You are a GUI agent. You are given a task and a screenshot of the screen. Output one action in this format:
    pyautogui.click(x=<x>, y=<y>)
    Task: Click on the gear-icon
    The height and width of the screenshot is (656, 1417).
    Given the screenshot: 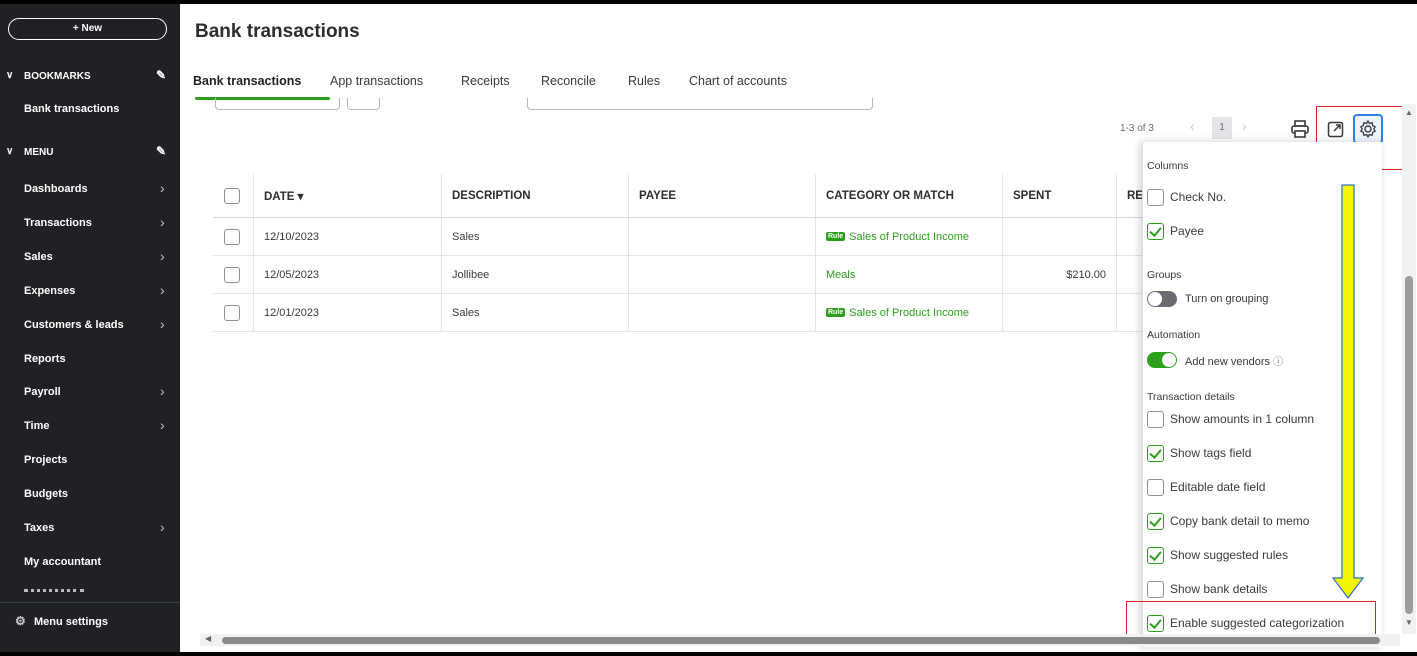 What is the action you would take?
    pyautogui.click(x=1368, y=129)
    